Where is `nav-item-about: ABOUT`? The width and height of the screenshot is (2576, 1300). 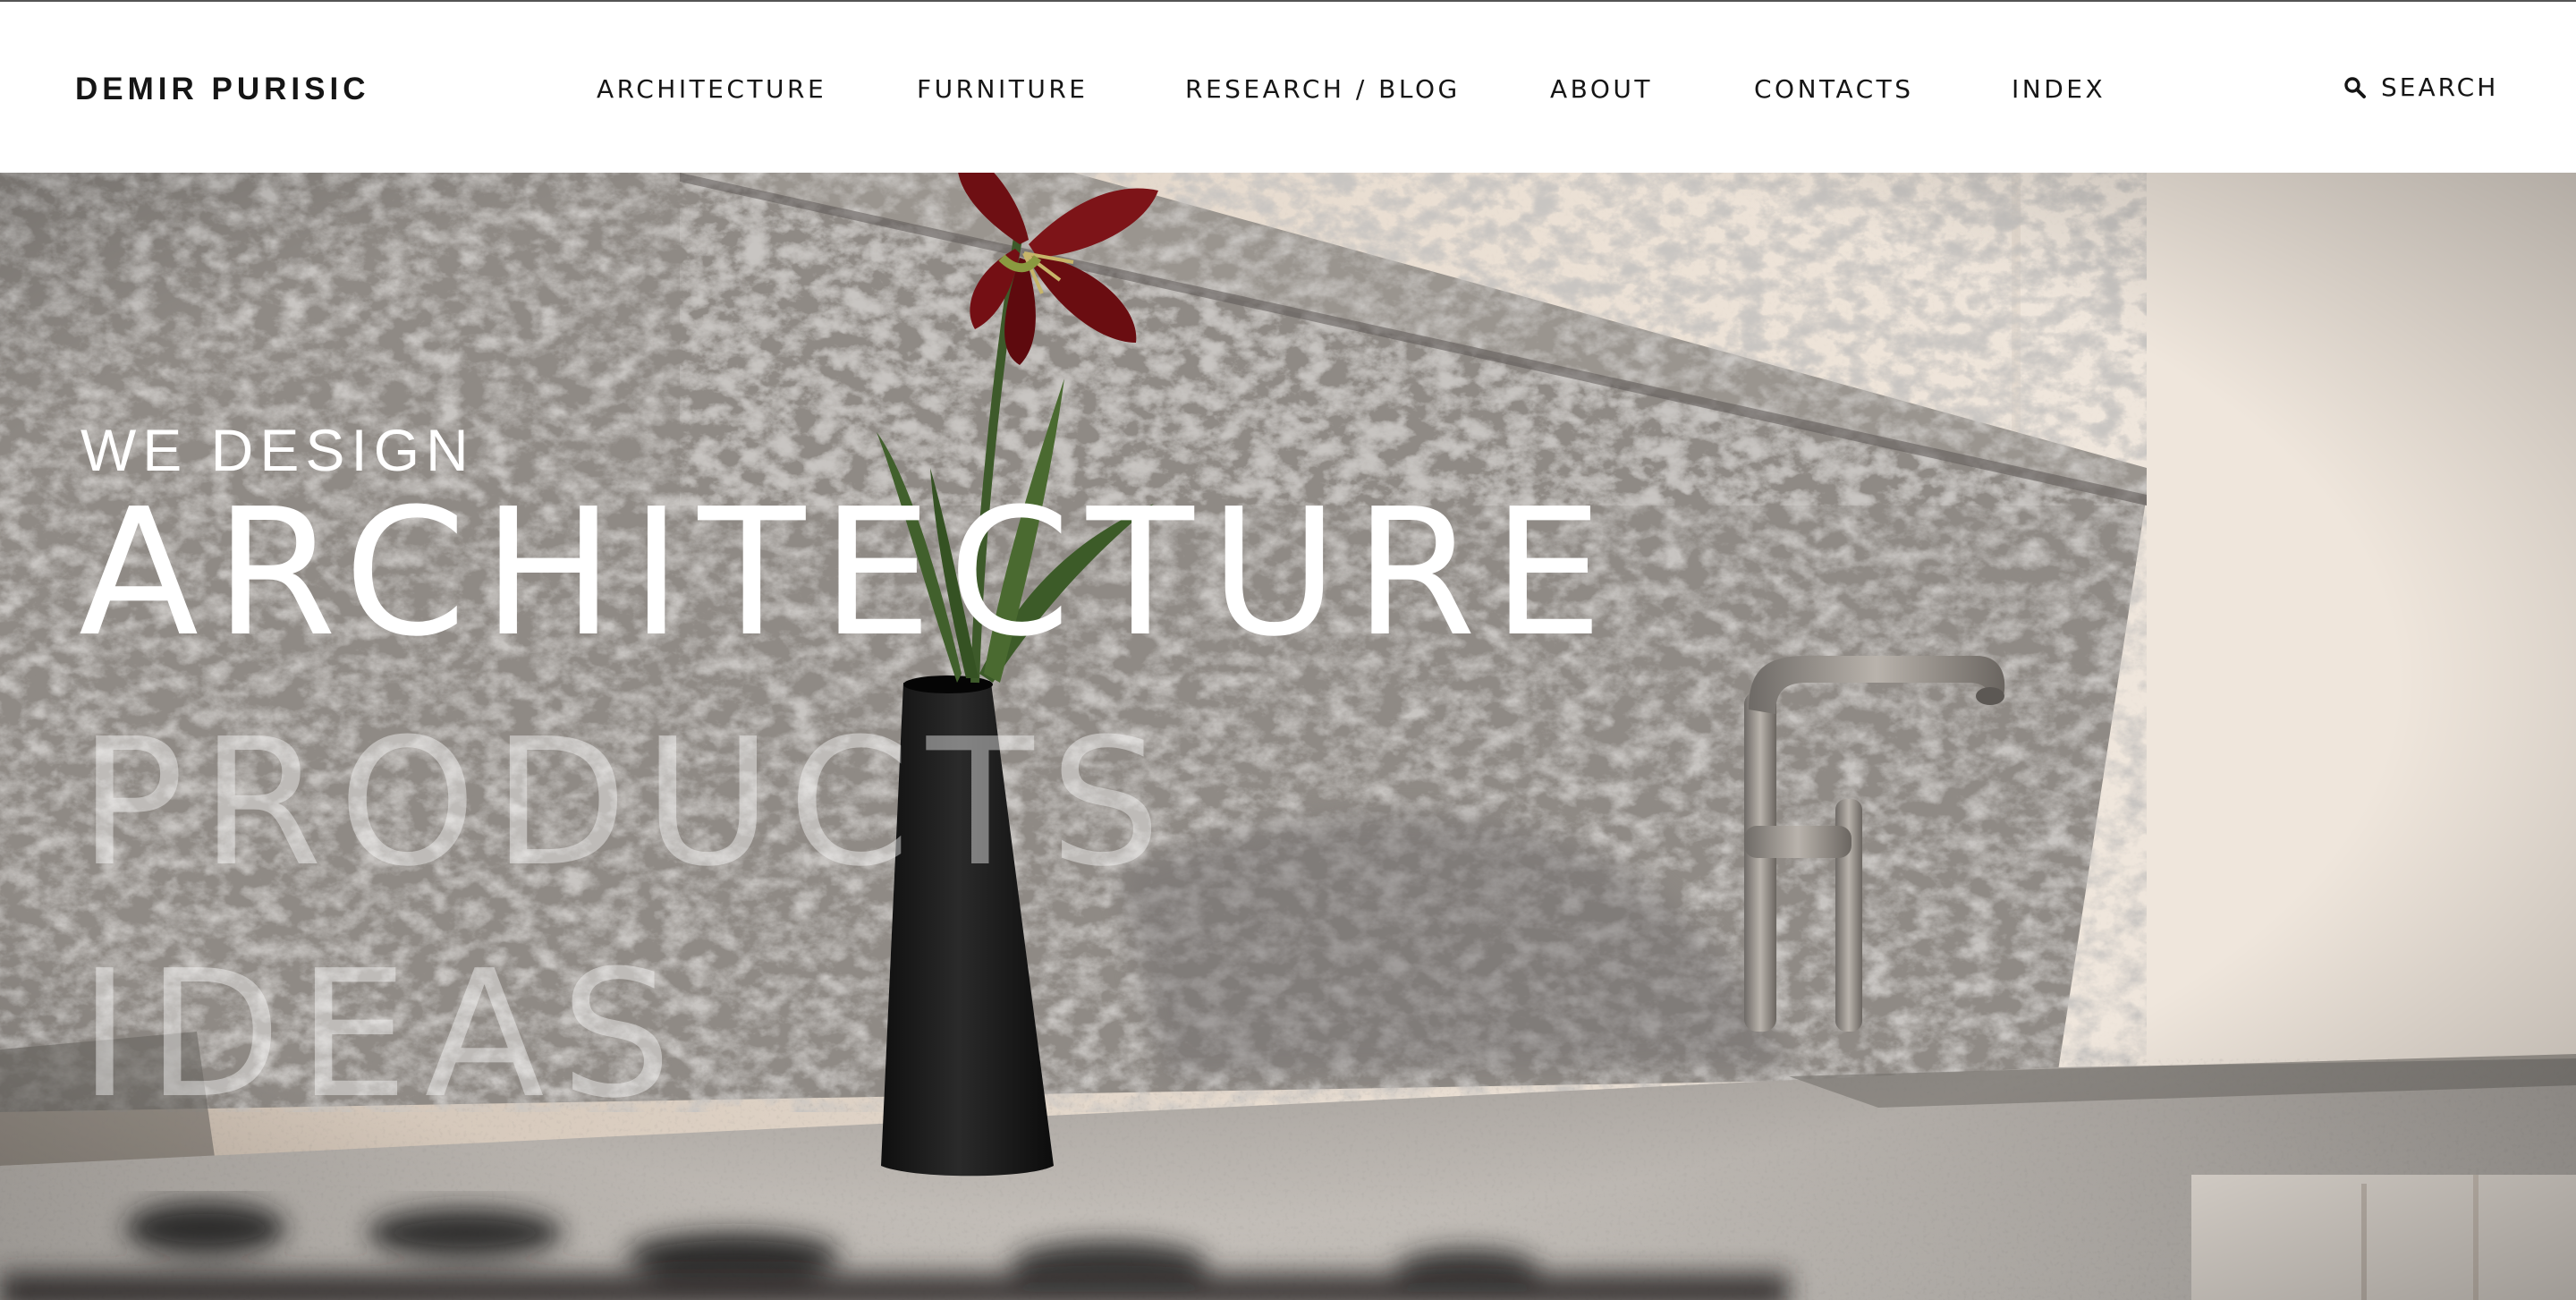 nav-item-about: ABOUT is located at coordinates (1601, 90).